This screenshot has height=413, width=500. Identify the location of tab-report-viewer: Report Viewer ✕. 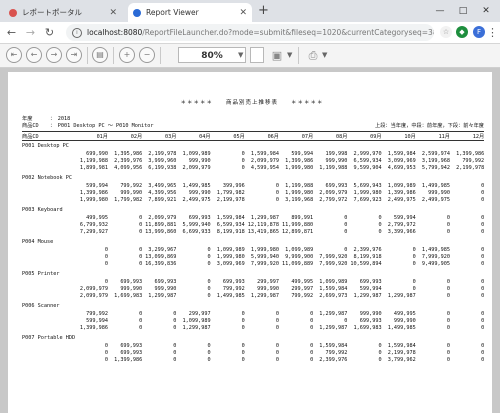
(190, 12).